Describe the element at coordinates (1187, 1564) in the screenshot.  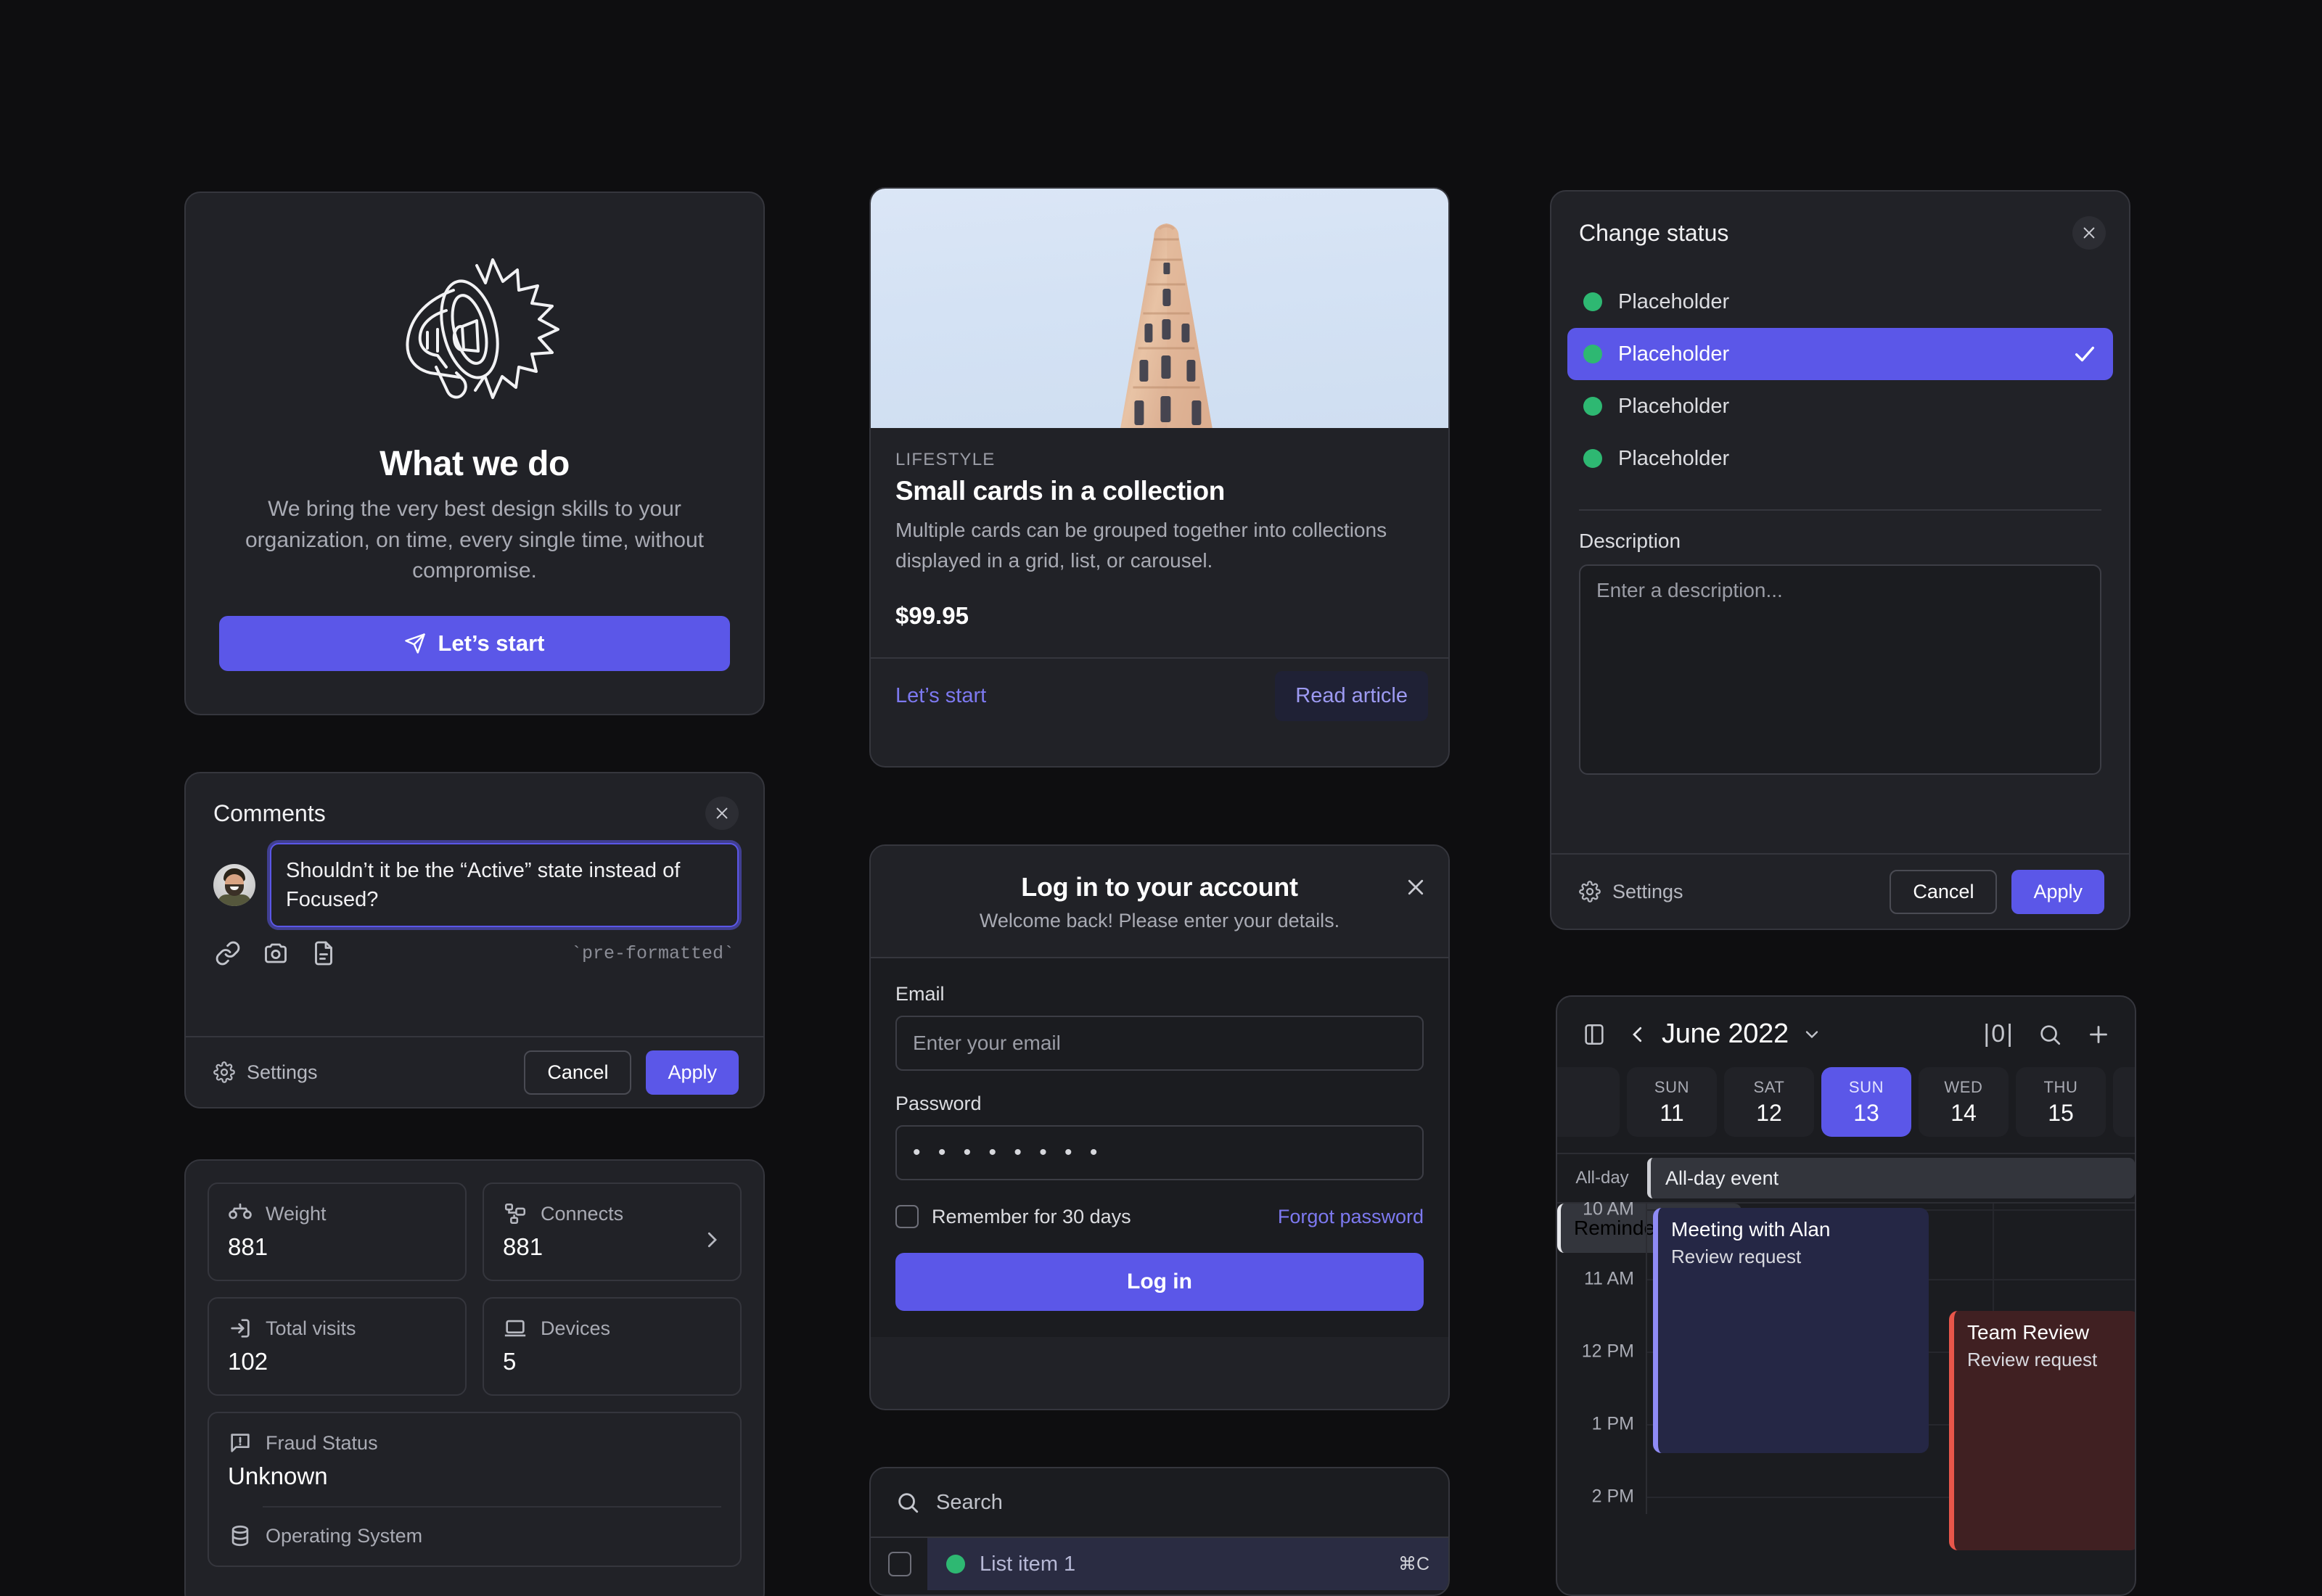
I see `list-item-content: List item 1 ⌘C` at that location.